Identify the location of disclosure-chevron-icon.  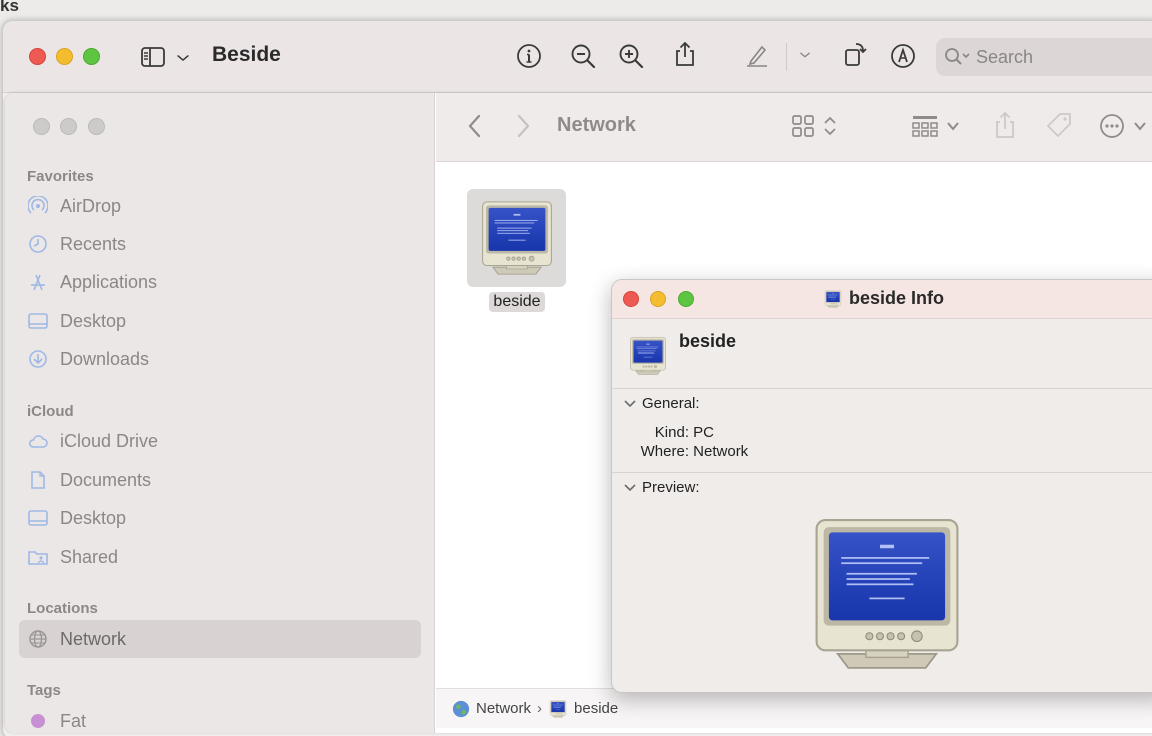
(630, 403).